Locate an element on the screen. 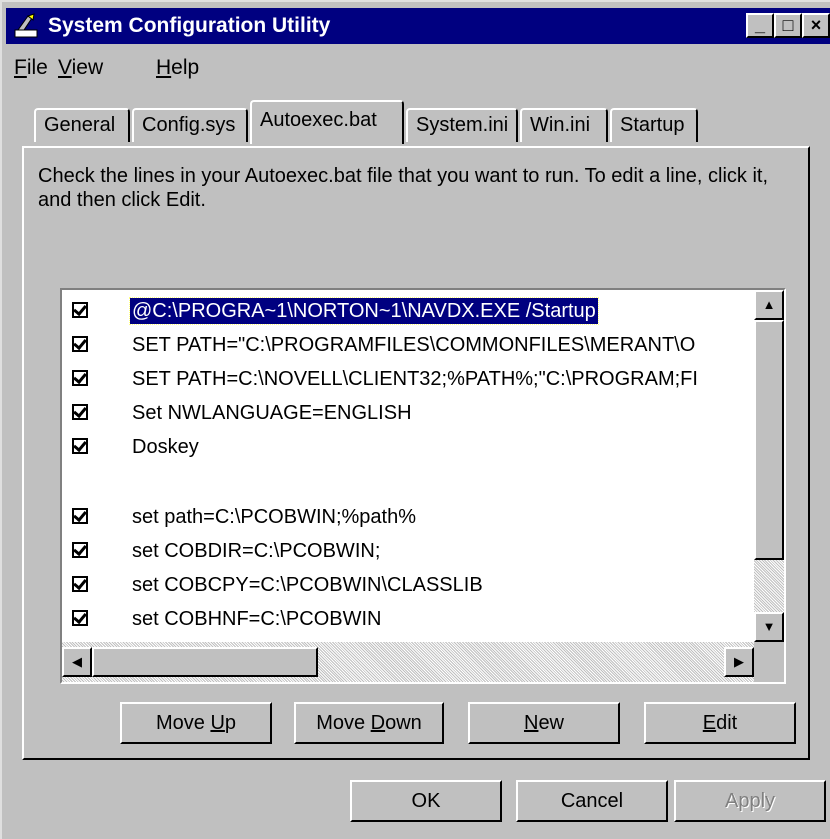 This screenshot has width=830, height=839. arrow-left-icon: ◀ is located at coordinates (77, 661).